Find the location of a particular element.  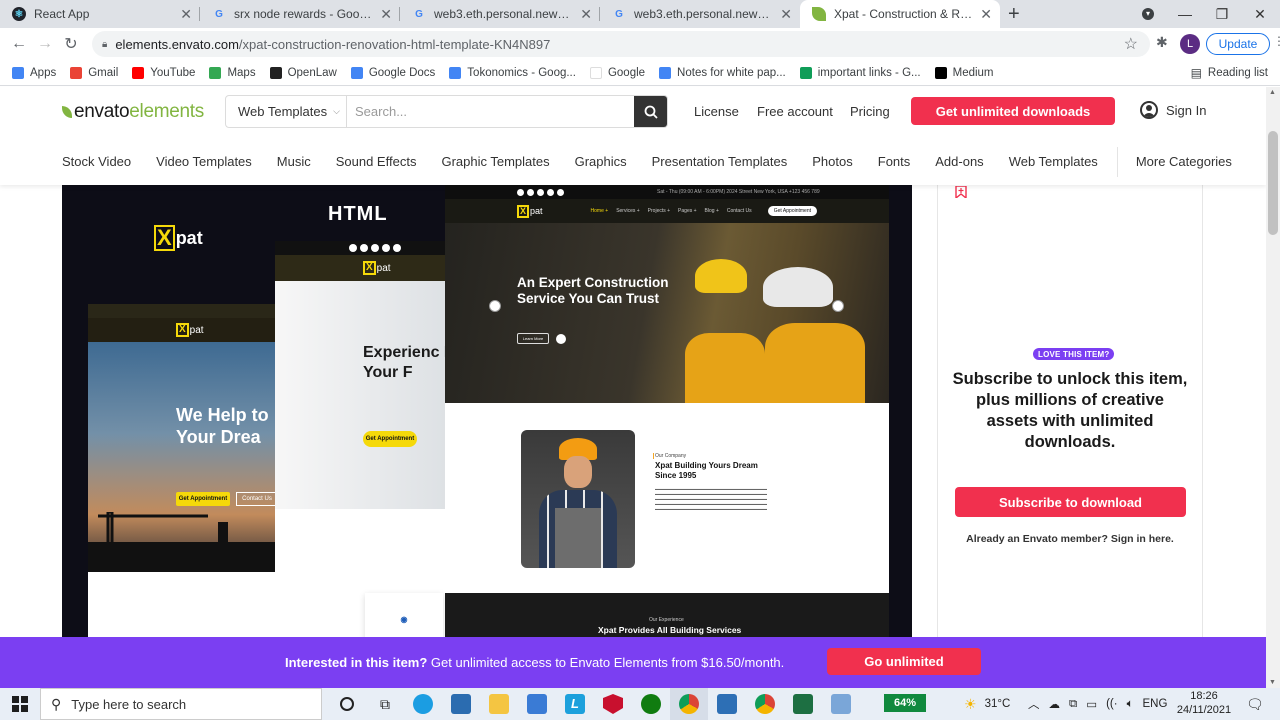

tab-web3-newaccount-1: G web3.eth.personal.newAccount(p ✕ is located at coordinates (500, 14).